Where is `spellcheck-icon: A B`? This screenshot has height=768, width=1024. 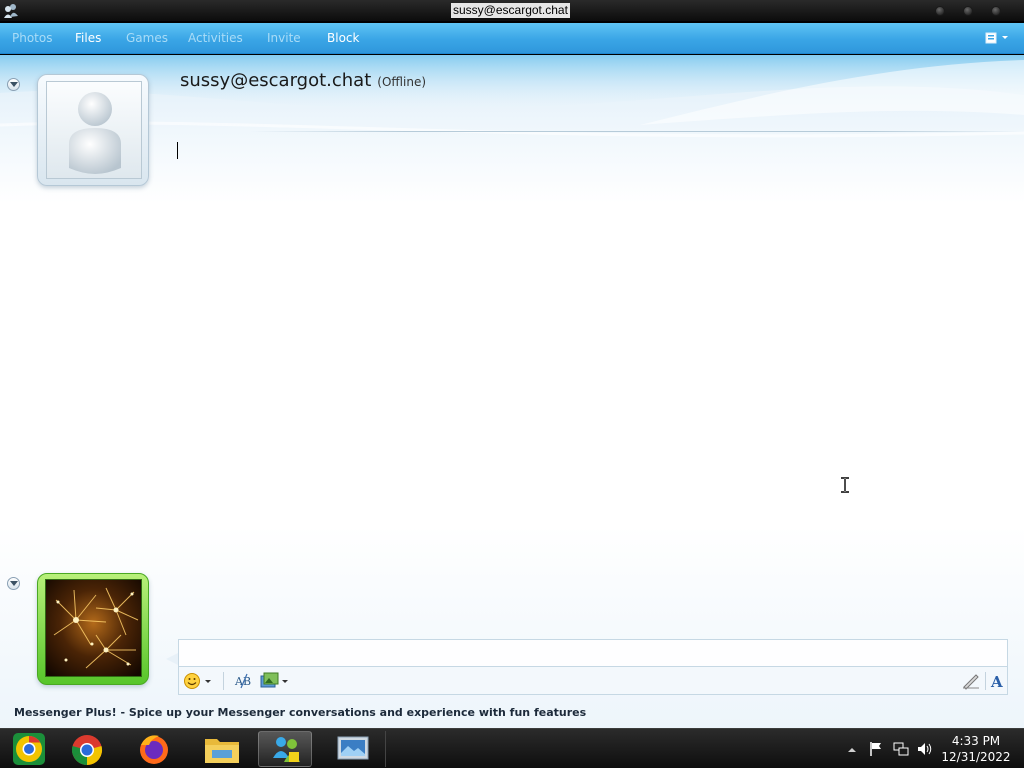 spellcheck-icon: A B is located at coordinates (244, 681).